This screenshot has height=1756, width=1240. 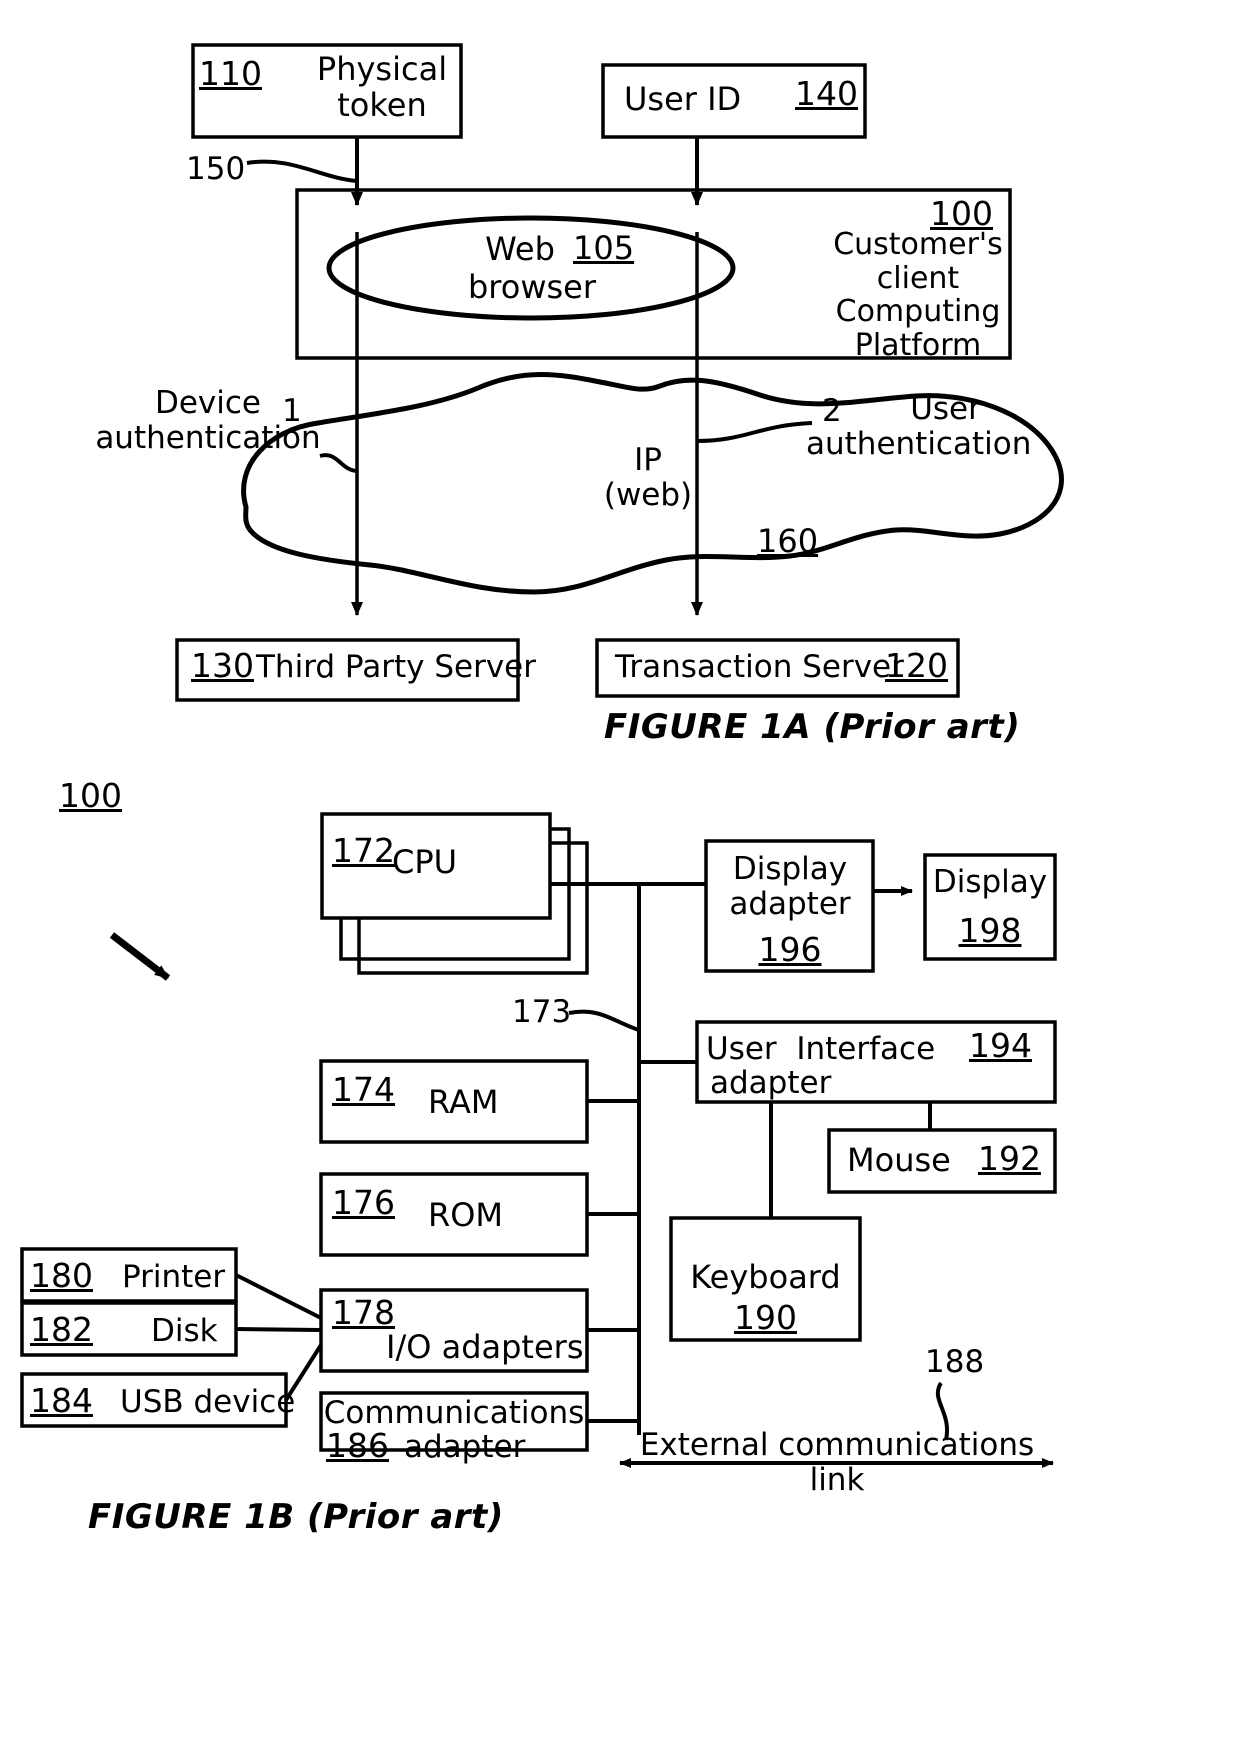 What do you see at coordinates (990, 930) in the screenshot?
I see `ref-display: 198` at bounding box center [990, 930].